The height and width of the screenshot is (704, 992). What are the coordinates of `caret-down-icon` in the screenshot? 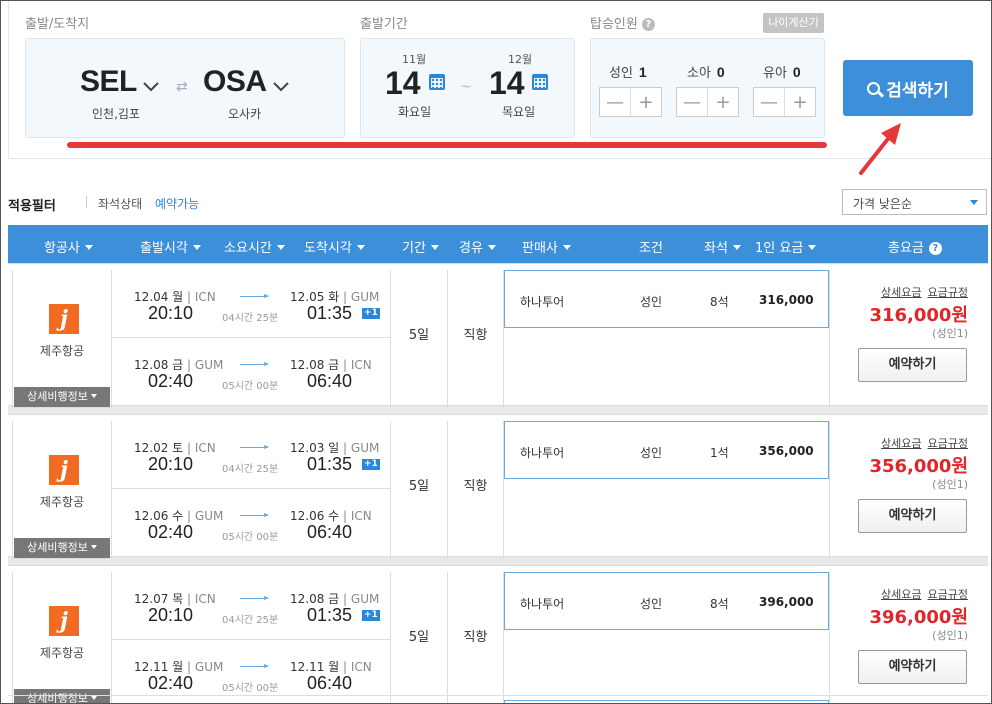 It's located at (974, 202).